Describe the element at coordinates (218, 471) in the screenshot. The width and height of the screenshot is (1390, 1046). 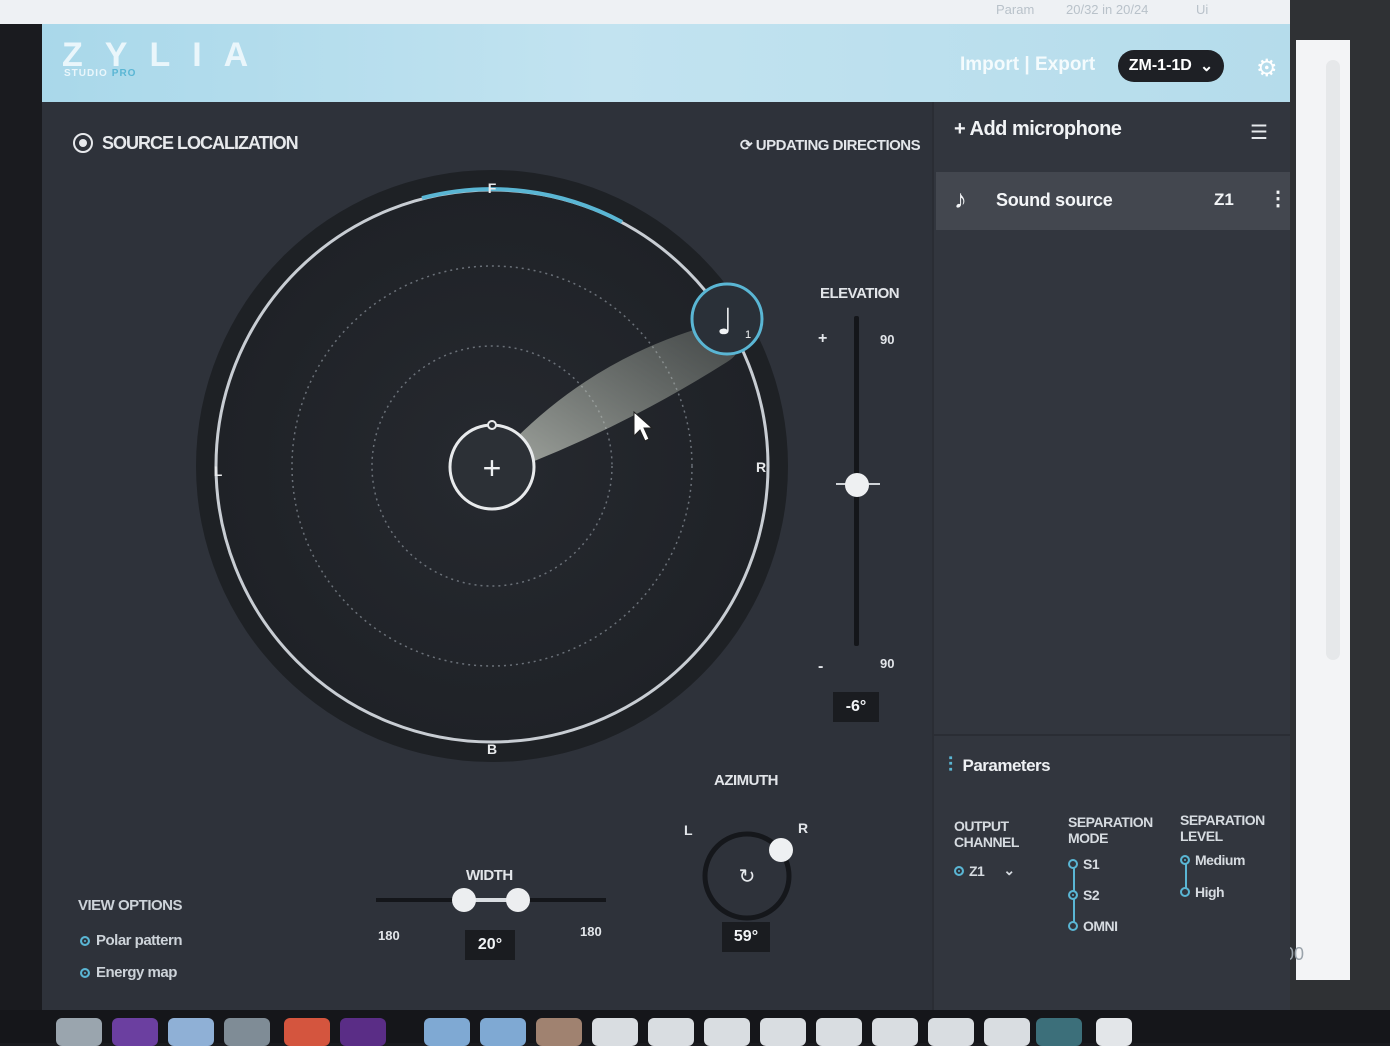
I see `direction-left: L` at that location.